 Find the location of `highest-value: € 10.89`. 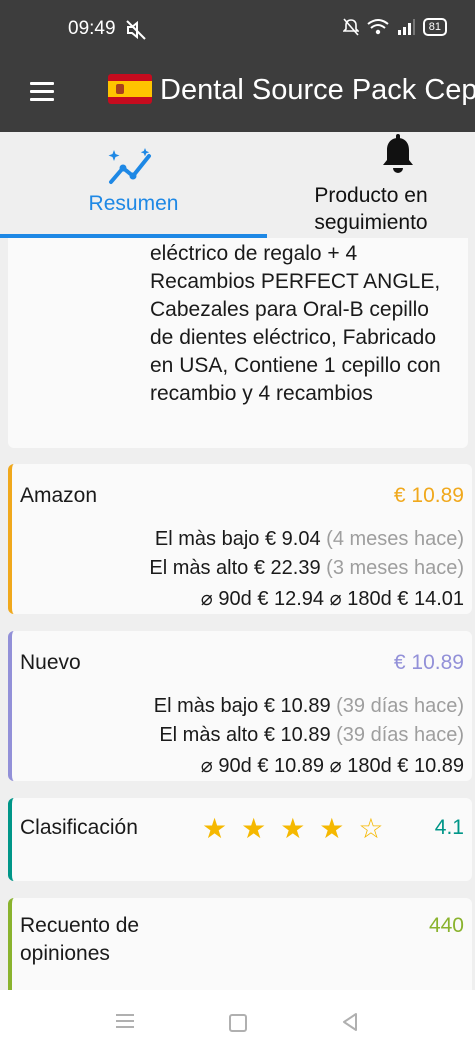

highest-value: € 10.89 is located at coordinates (297, 735).